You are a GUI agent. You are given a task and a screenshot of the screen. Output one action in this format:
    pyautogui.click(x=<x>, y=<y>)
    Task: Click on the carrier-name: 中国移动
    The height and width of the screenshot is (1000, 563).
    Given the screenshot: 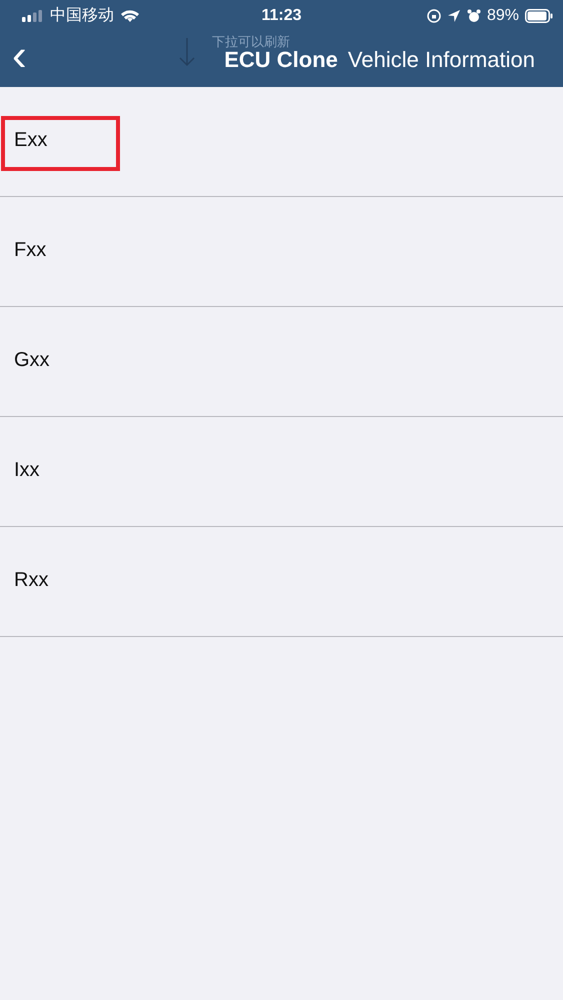 What is the action you would take?
    pyautogui.click(x=82, y=16)
    